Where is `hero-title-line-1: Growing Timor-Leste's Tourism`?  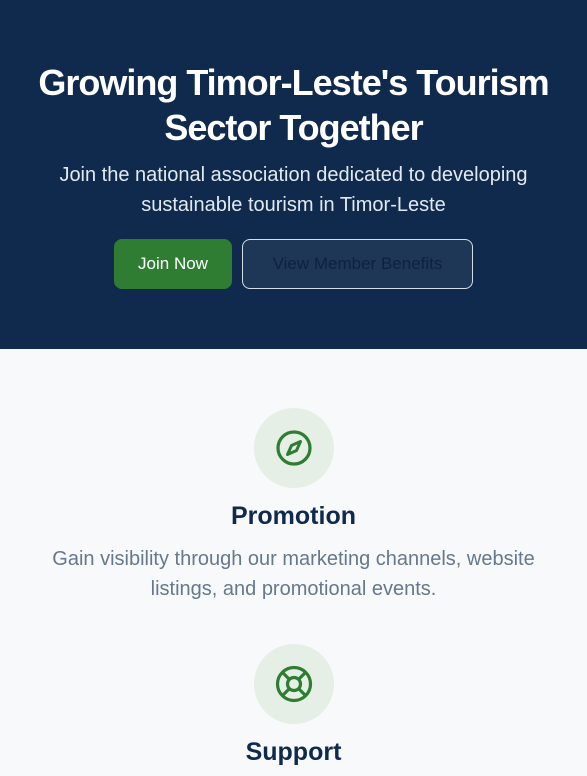
hero-title-line-1: Growing Timor-Leste's Tourism is located at coordinates (293, 82).